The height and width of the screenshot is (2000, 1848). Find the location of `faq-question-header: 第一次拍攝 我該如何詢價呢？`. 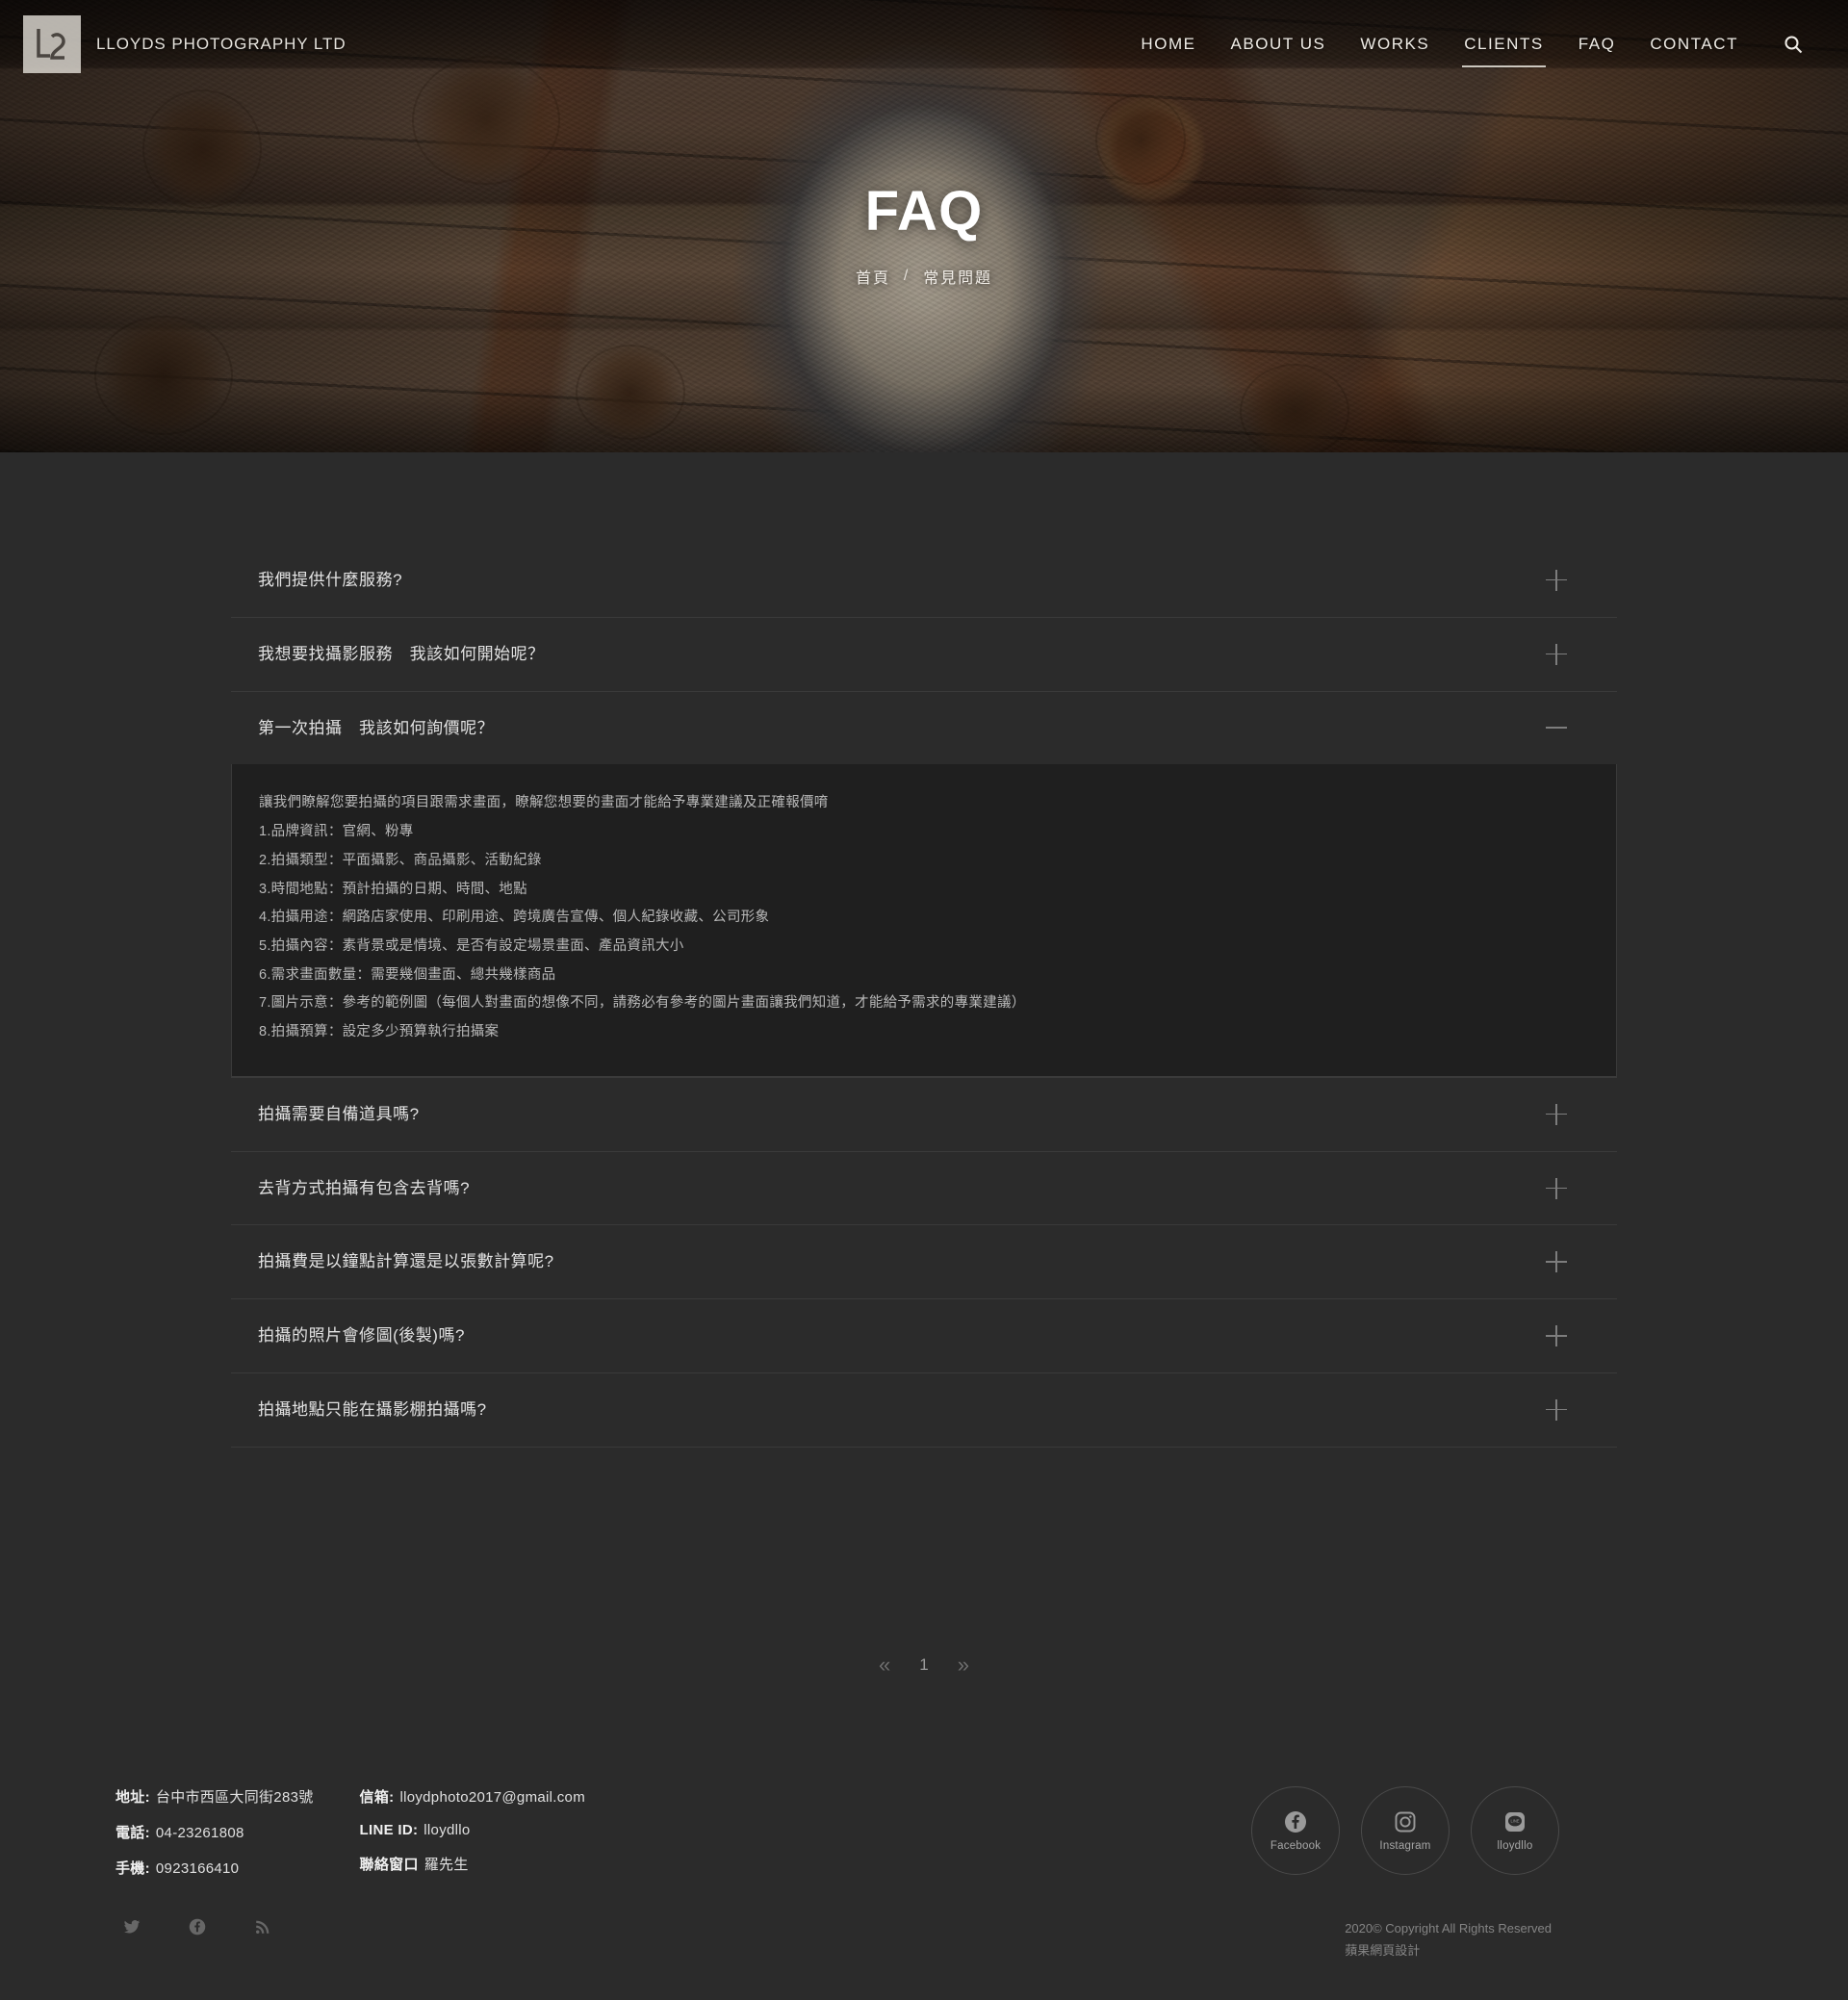

faq-question-header: 第一次拍攝 我該如何詢價呢？ is located at coordinates (924, 728).